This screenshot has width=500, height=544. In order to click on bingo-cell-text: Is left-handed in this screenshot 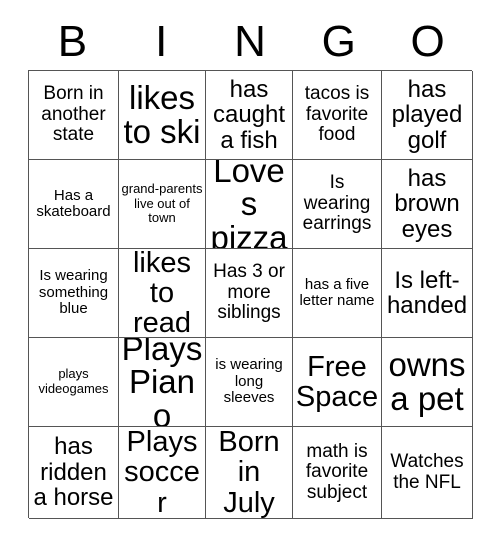, I will do `click(427, 292)`.